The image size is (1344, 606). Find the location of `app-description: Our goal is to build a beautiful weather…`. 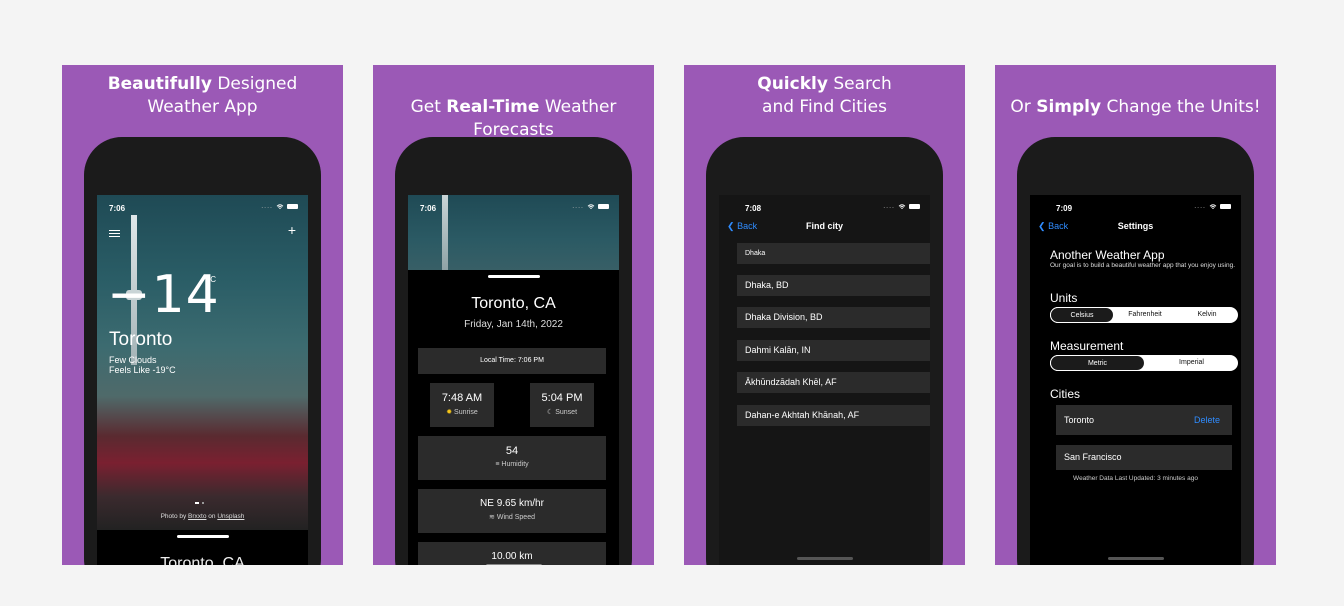

app-description: Our goal is to build a beautiful weather… is located at coordinates (1143, 265).